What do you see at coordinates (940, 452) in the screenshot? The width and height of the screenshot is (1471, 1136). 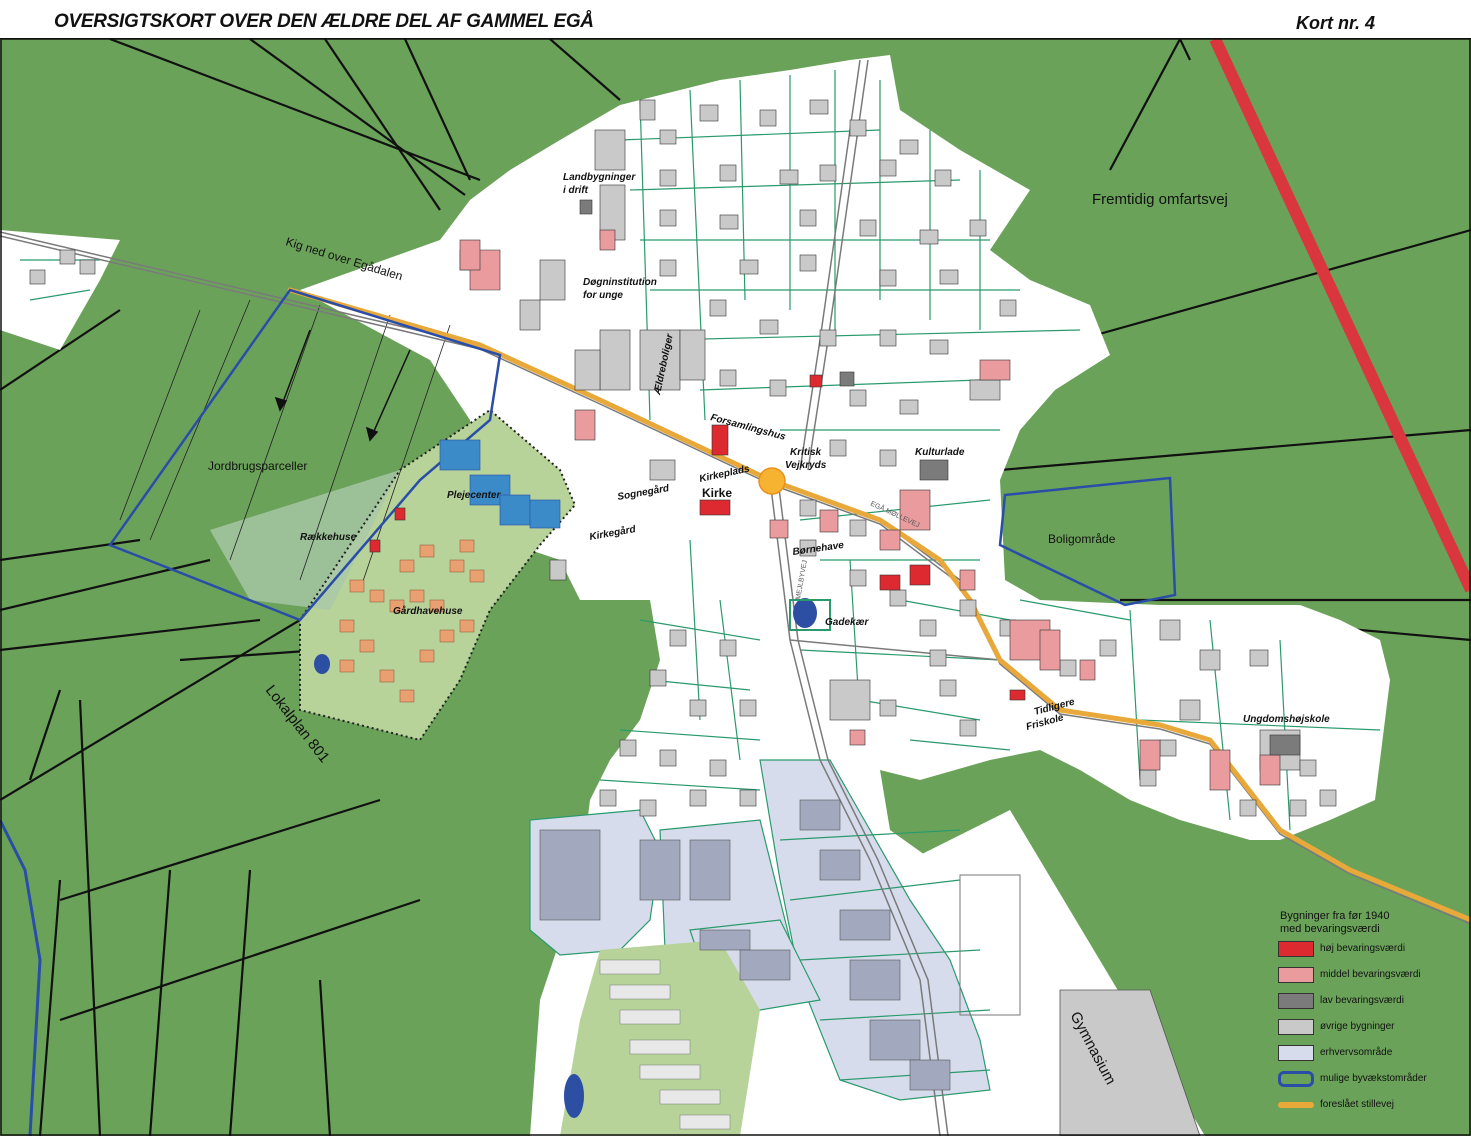 I see `label-kulturlade: Kulturlade` at bounding box center [940, 452].